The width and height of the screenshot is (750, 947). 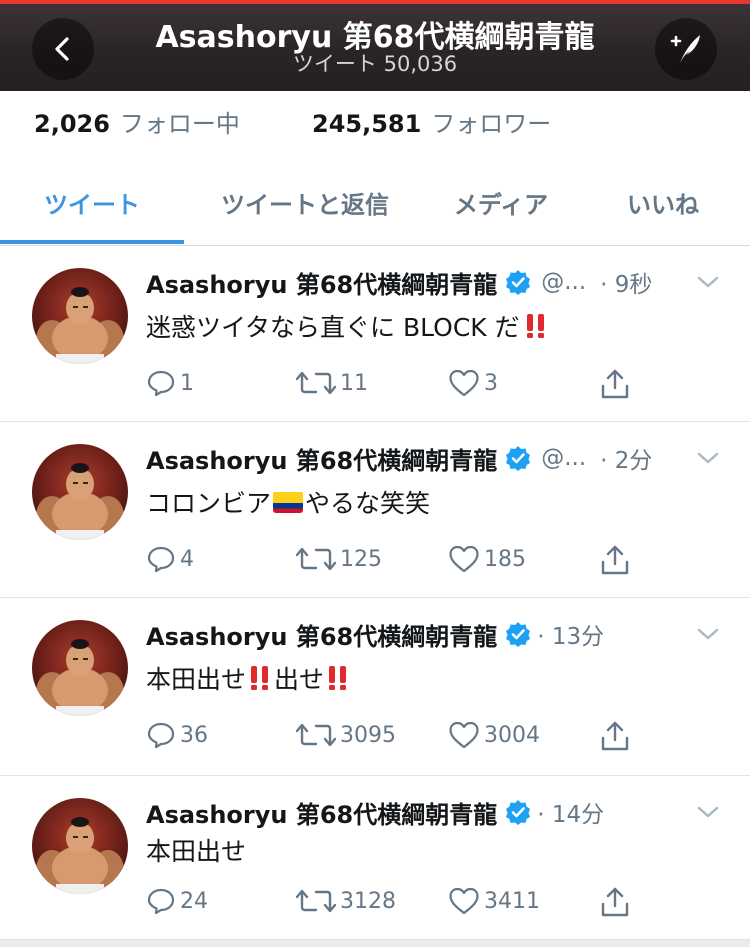 I want to click on like-button: 3, so click(x=473, y=383).